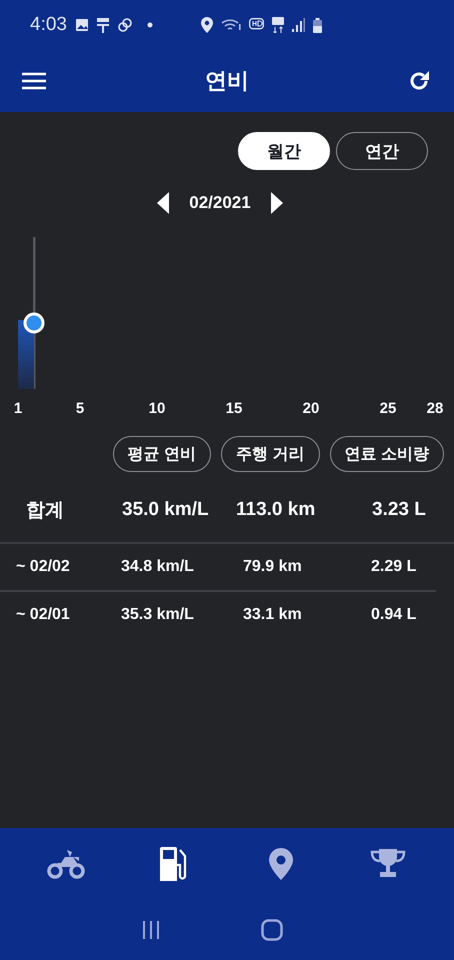 The height and width of the screenshot is (960, 454). I want to click on previous-month-icon, so click(163, 203).